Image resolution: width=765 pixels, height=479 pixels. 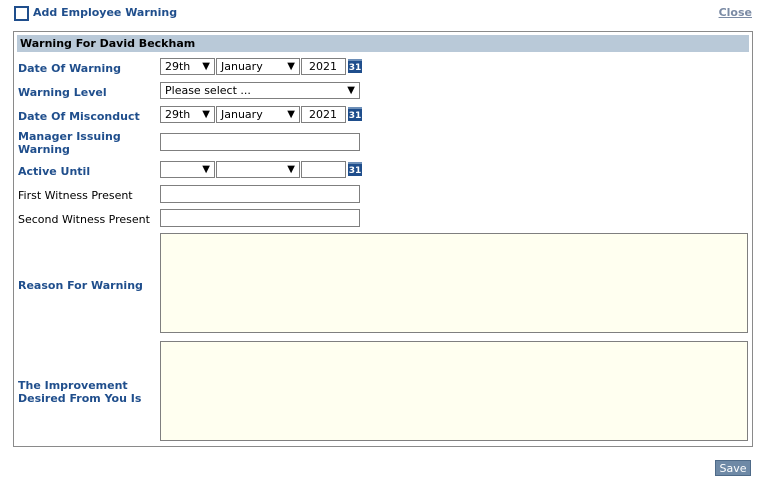 I want to click on date-of-misconduct-month-select: January ▼, so click(x=258, y=114).